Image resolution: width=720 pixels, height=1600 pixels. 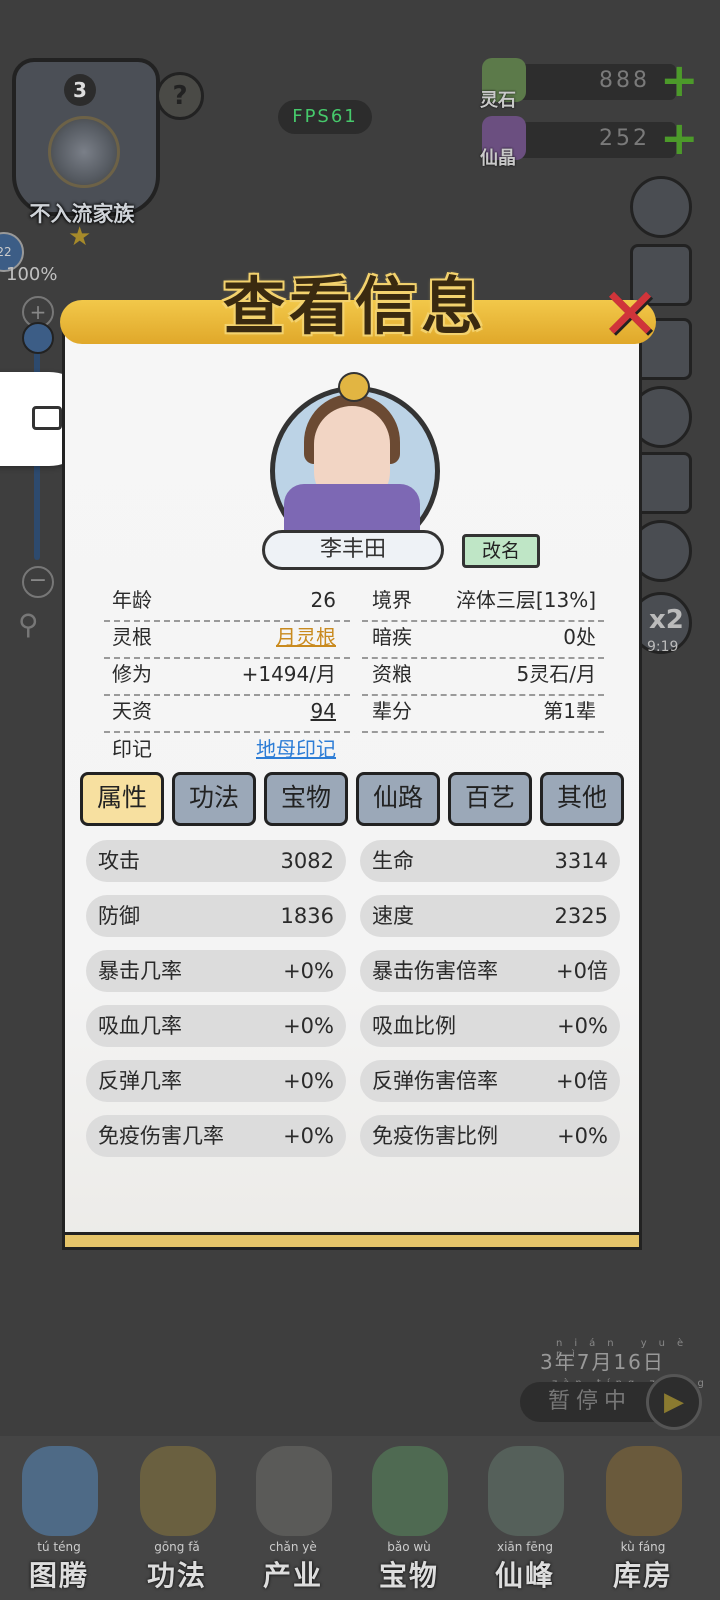 I want to click on currency-bar, so click(x=596, y=140).